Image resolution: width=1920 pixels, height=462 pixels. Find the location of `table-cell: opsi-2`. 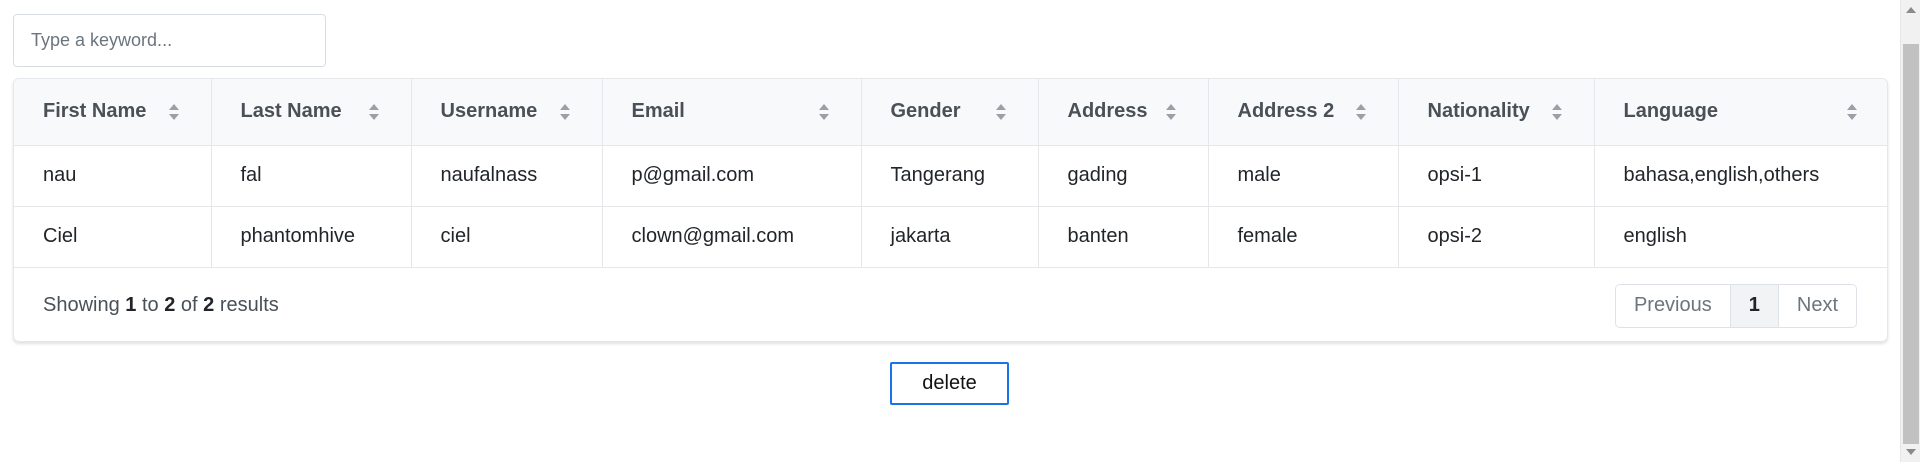

table-cell: opsi-2 is located at coordinates (1496, 237).